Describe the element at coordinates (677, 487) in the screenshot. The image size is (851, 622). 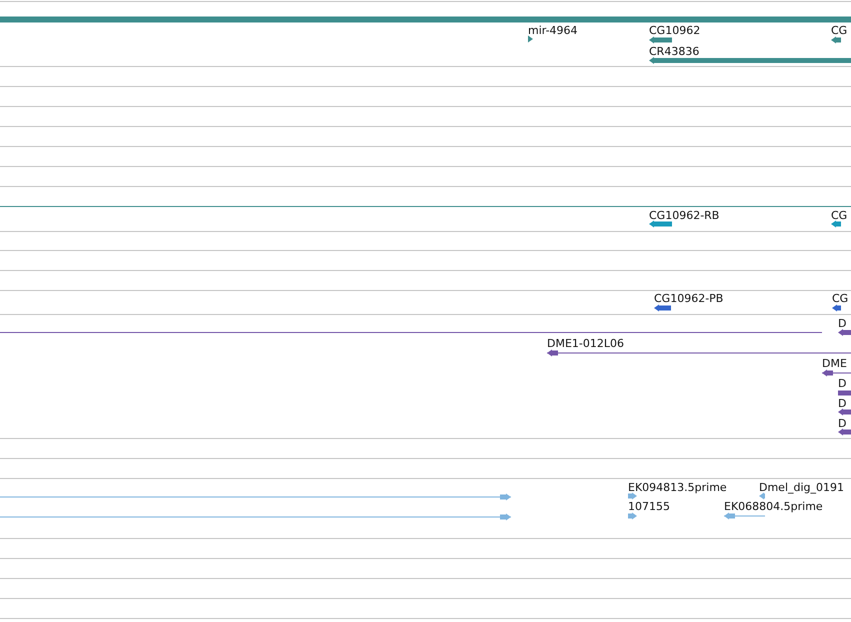
I see `feature-label: EK094813.5prime` at that location.